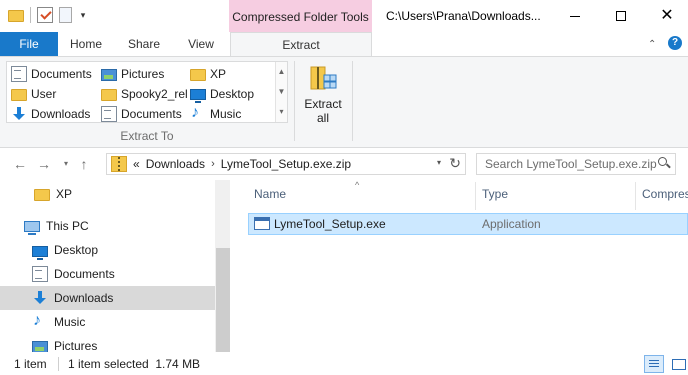 This screenshot has width=688, height=375. What do you see at coordinates (83, 15) in the screenshot?
I see `customize-toolbar-dropdown: ▾` at bounding box center [83, 15].